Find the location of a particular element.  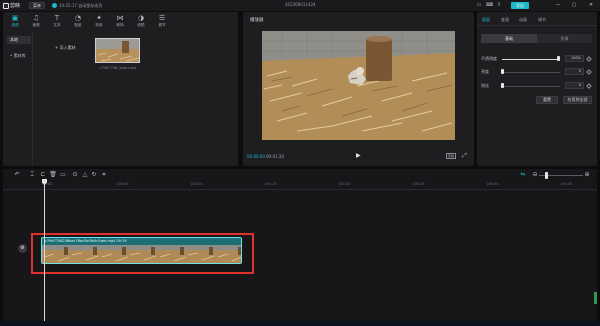

sharpen-slider is located at coordinates (531, 86).